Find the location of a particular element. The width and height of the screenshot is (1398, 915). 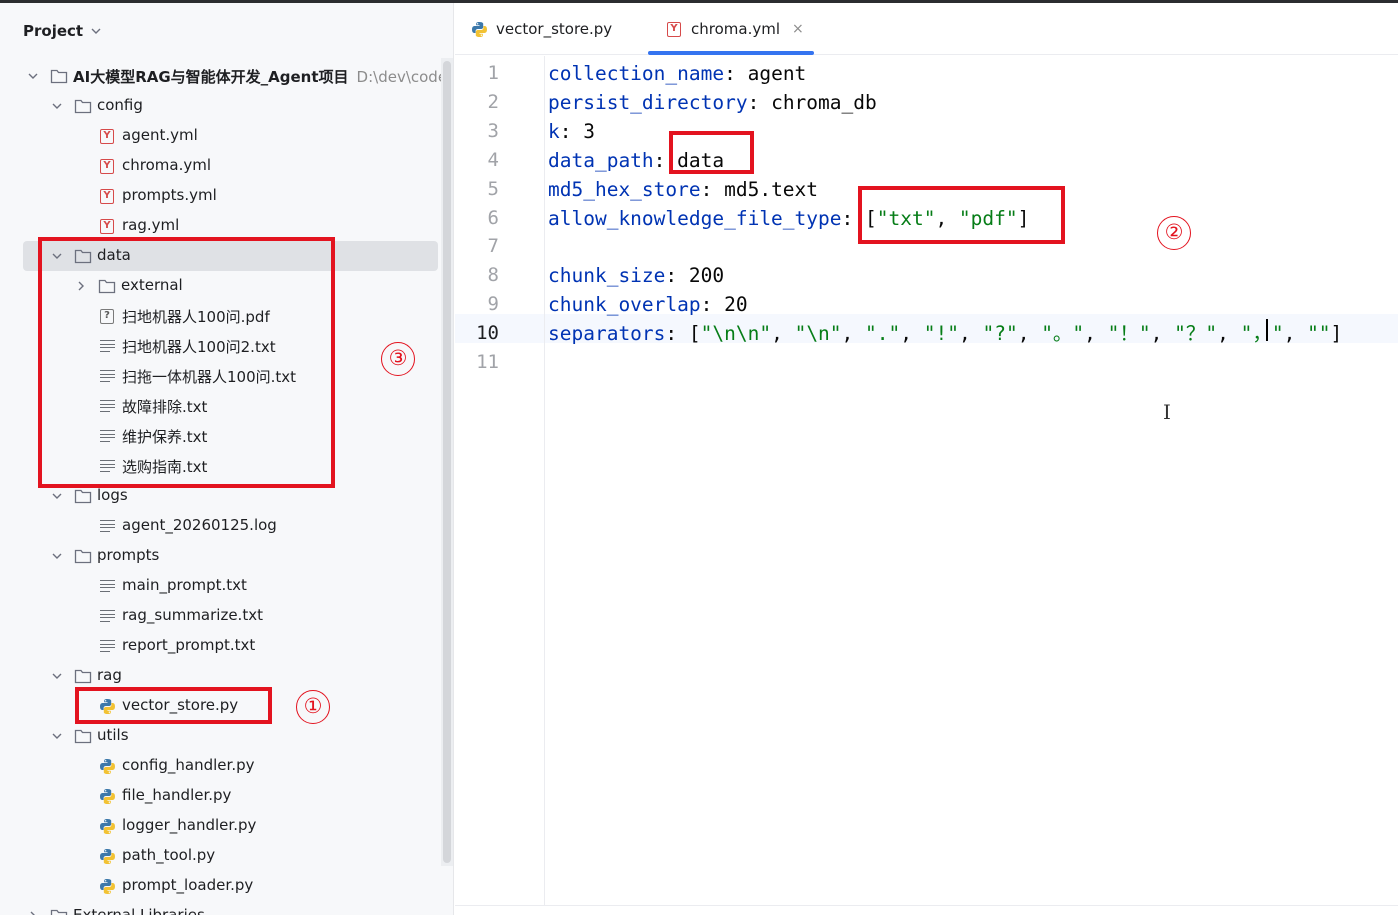

yaml-string: "？" is located at coordinates (1196, 334).